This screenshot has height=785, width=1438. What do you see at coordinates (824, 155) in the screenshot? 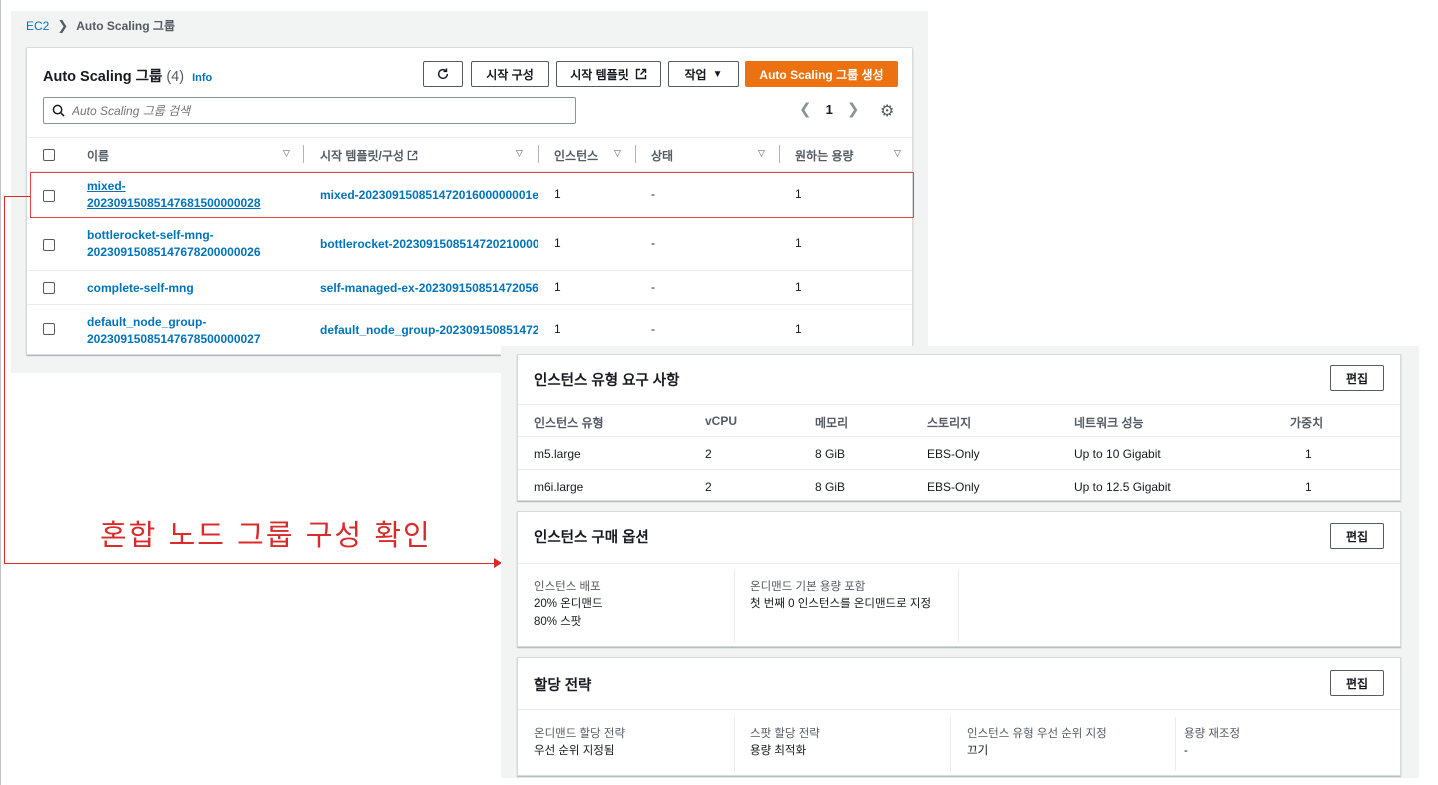
I see `column-header-desired-capacity: 원하는 용량` at bounding box center [824, 155].